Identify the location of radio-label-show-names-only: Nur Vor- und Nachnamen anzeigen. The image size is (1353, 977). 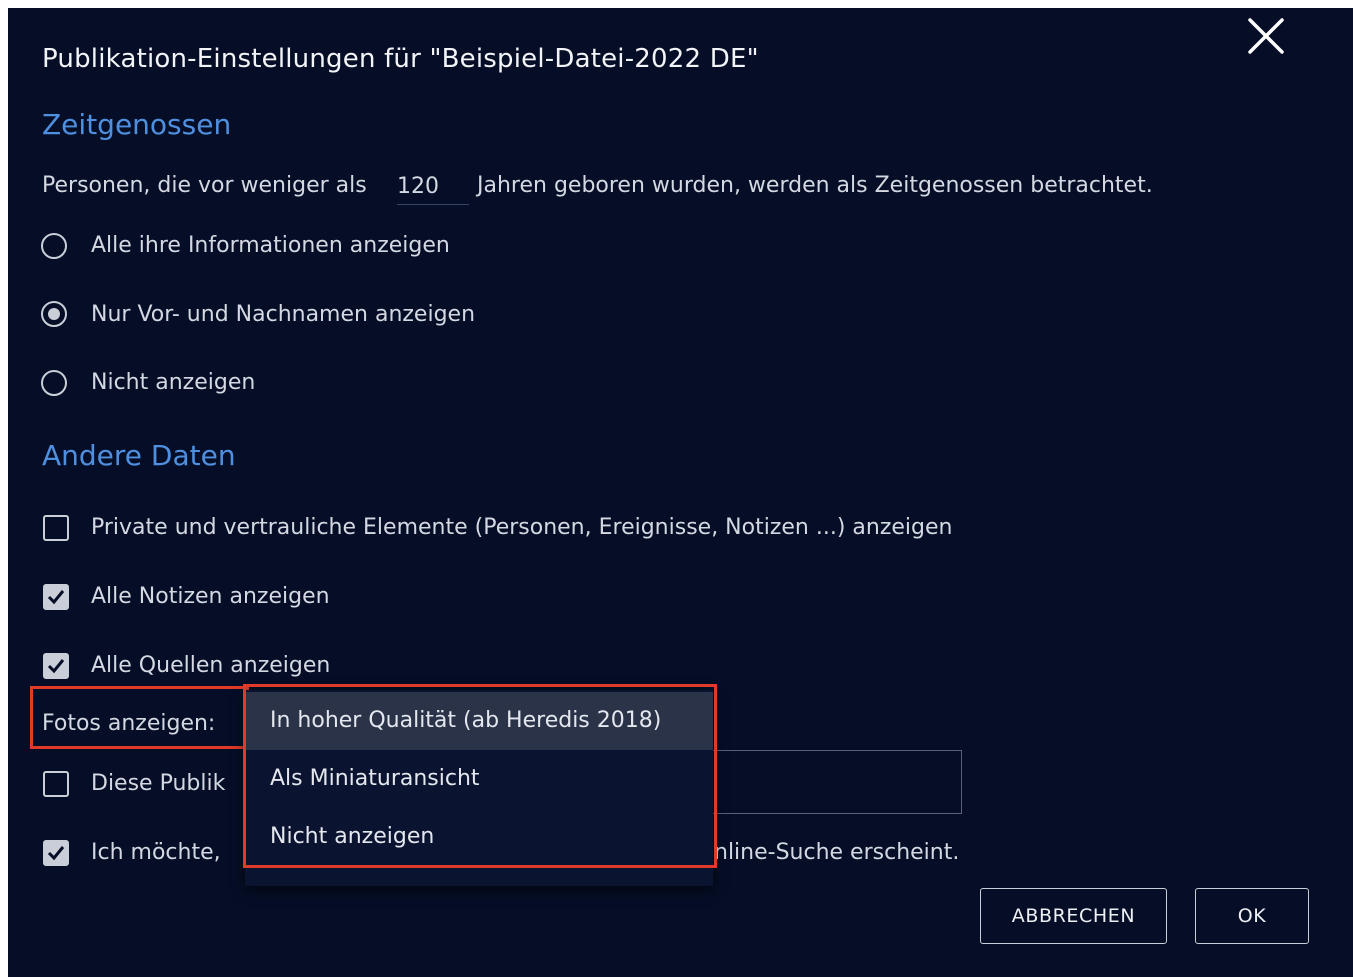
(283, 314).